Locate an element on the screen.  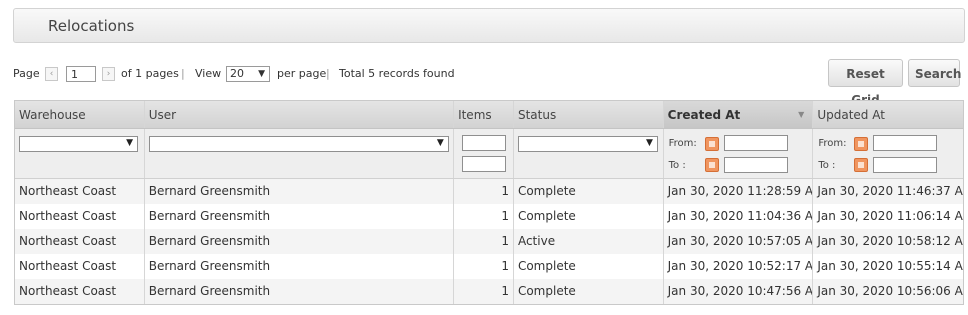
page-header: Relocations is located at coordinates (489, 25).